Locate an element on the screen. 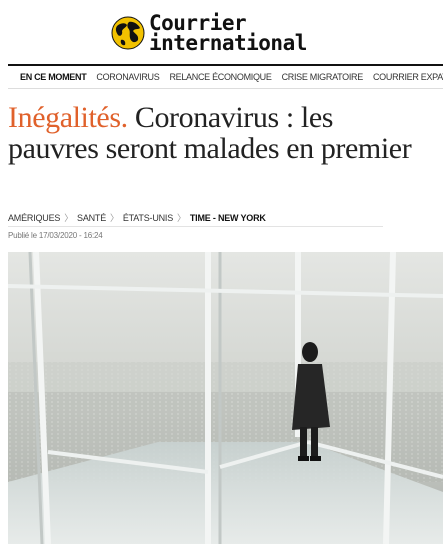  brand-line1: Courrier is located at coordinates (198, 23).